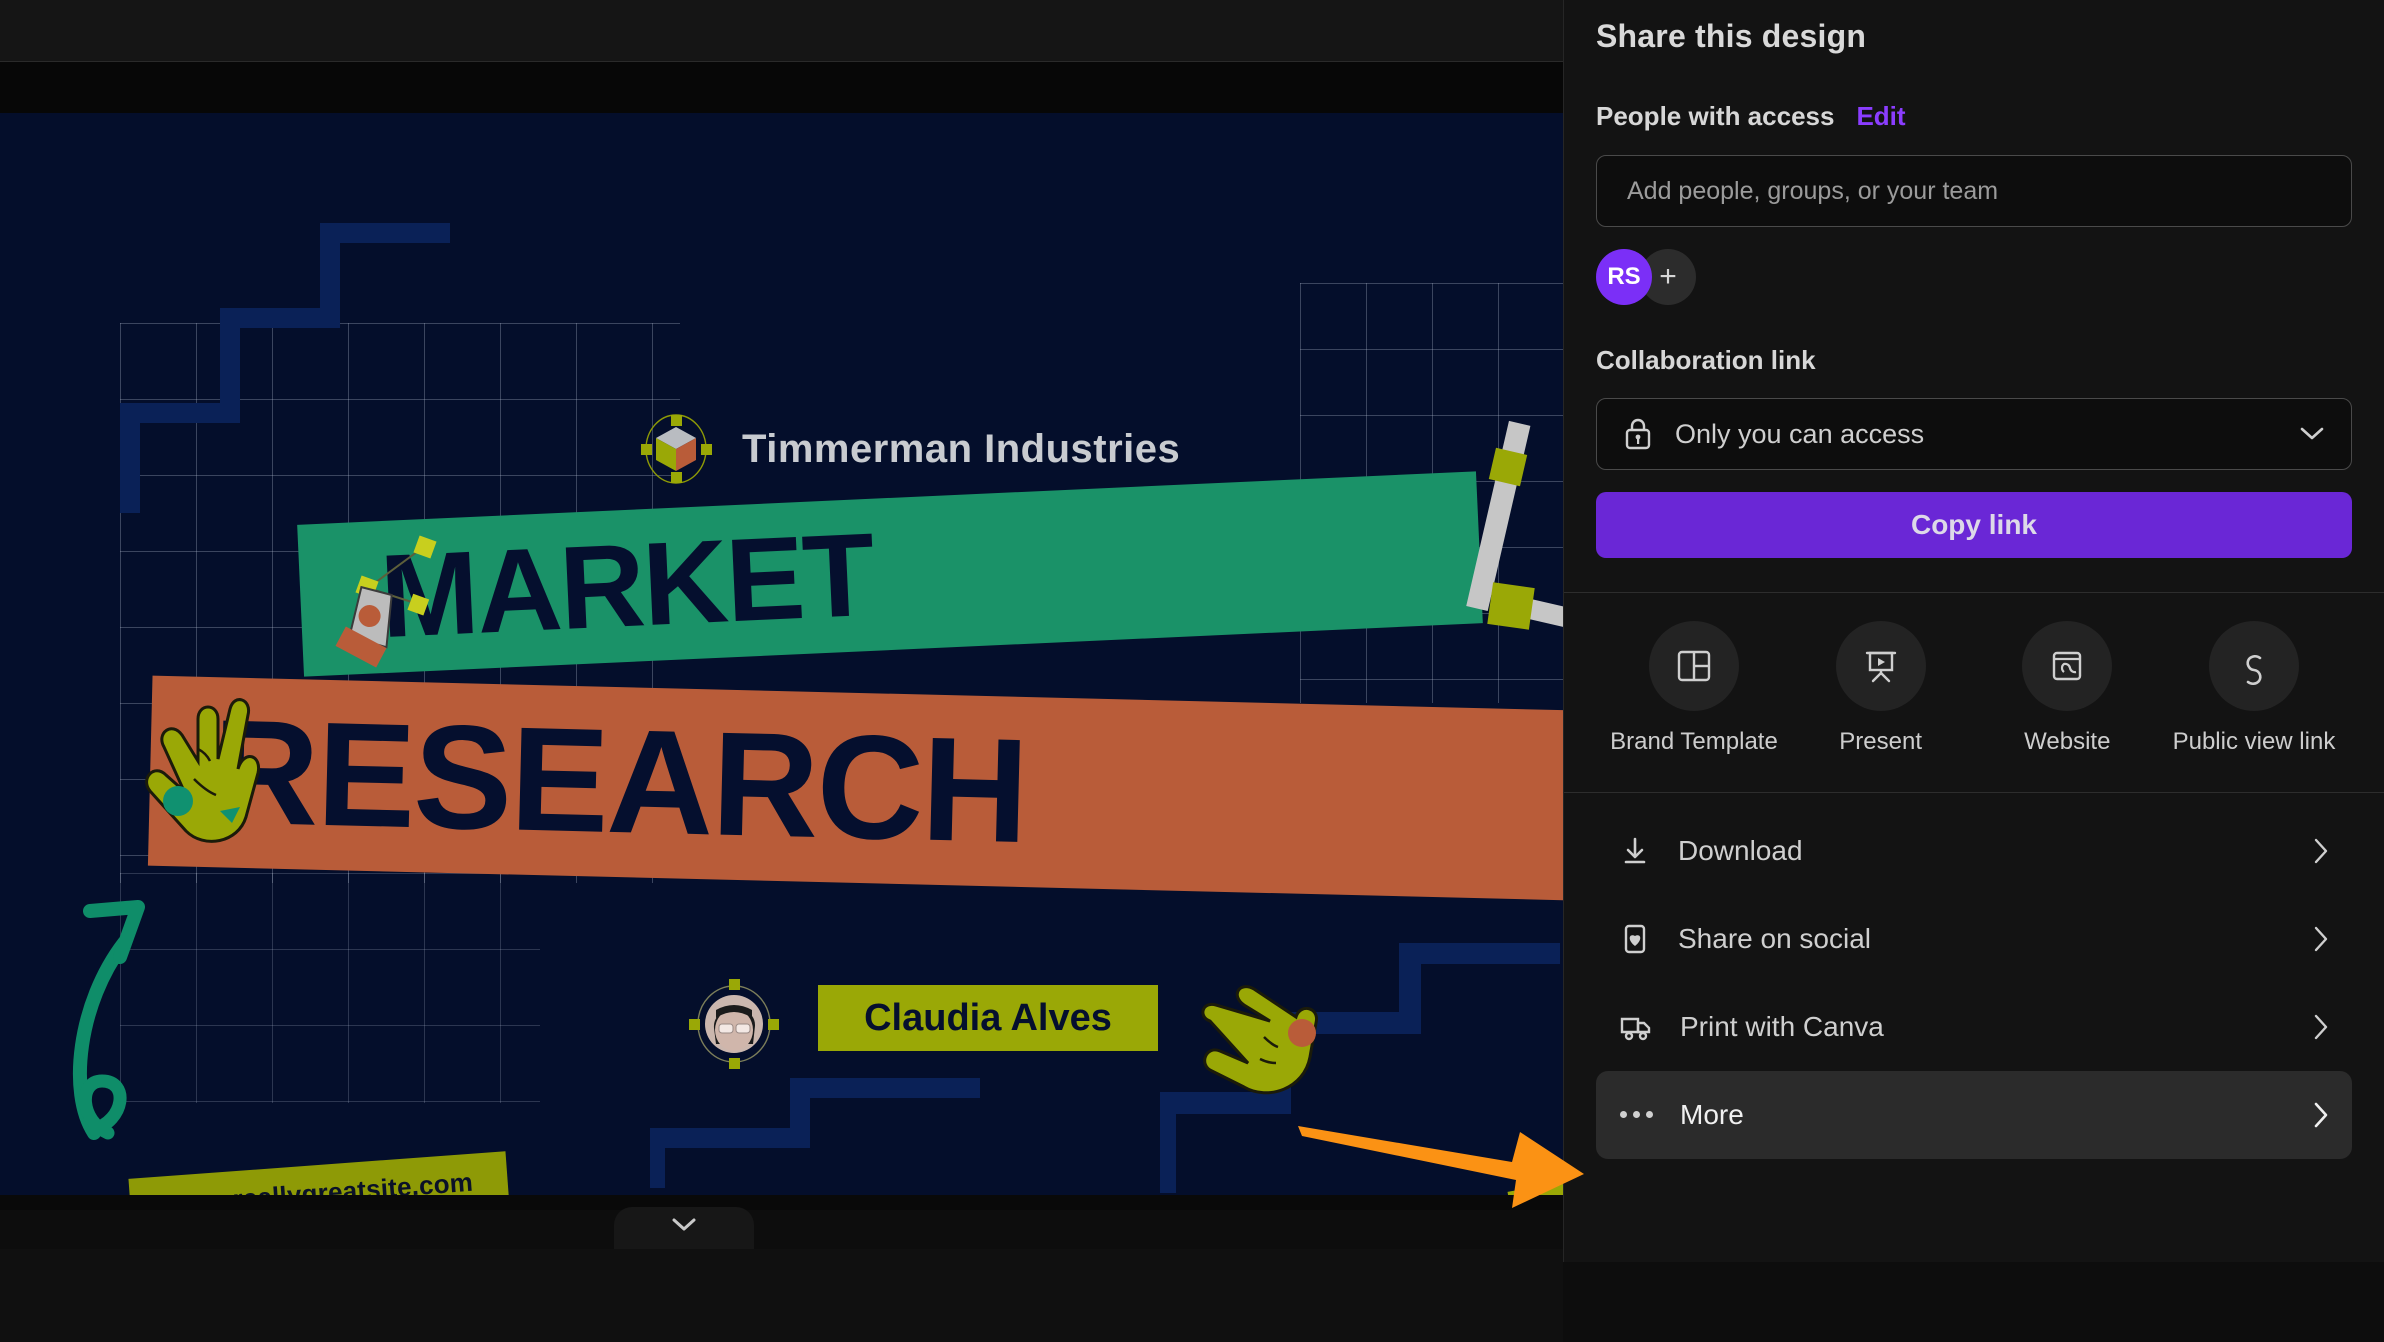  Describe the element at coordinates (1880, 666) in the screenshot. I see `present-icon` at that location.